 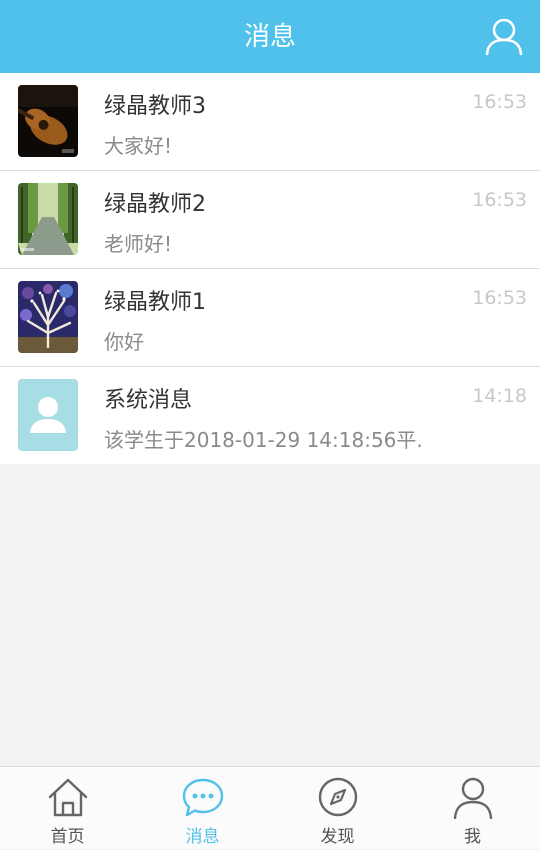 I want to click on tab-home: 首页, so click(x=67, y=808).